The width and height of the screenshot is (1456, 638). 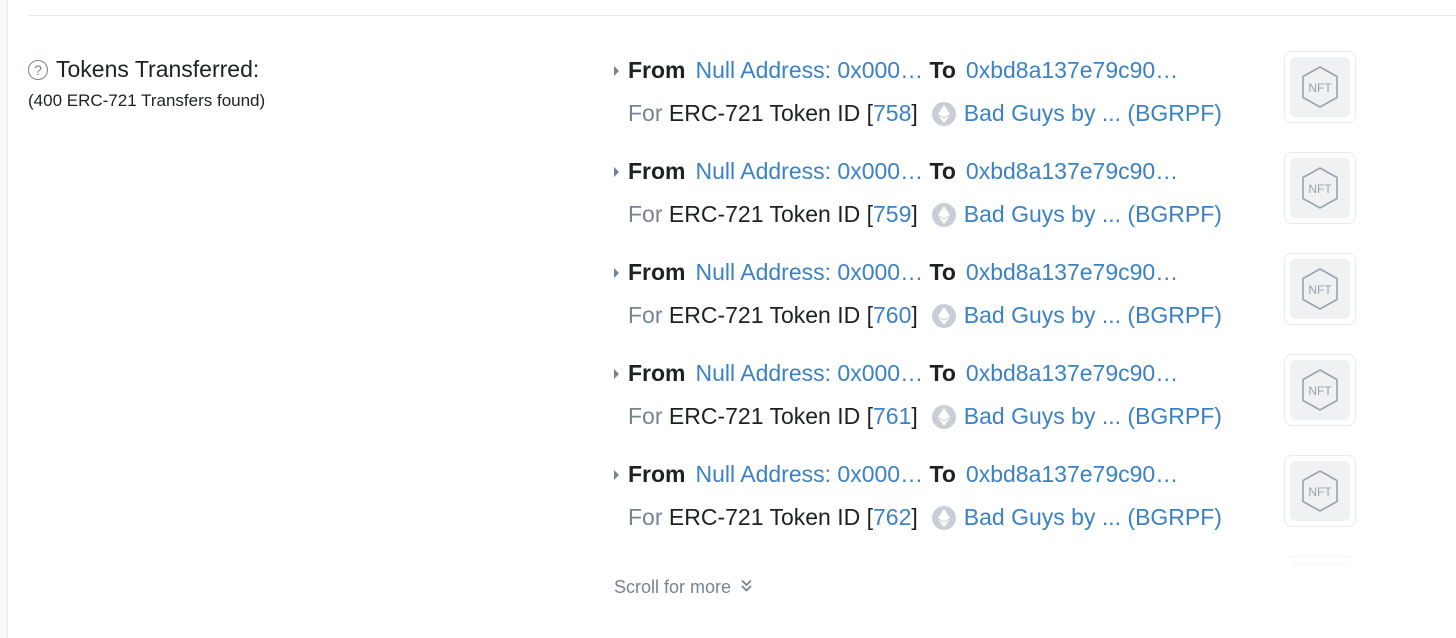 I want to click on chevron-double-down-icon, so click(x=746, y=587).